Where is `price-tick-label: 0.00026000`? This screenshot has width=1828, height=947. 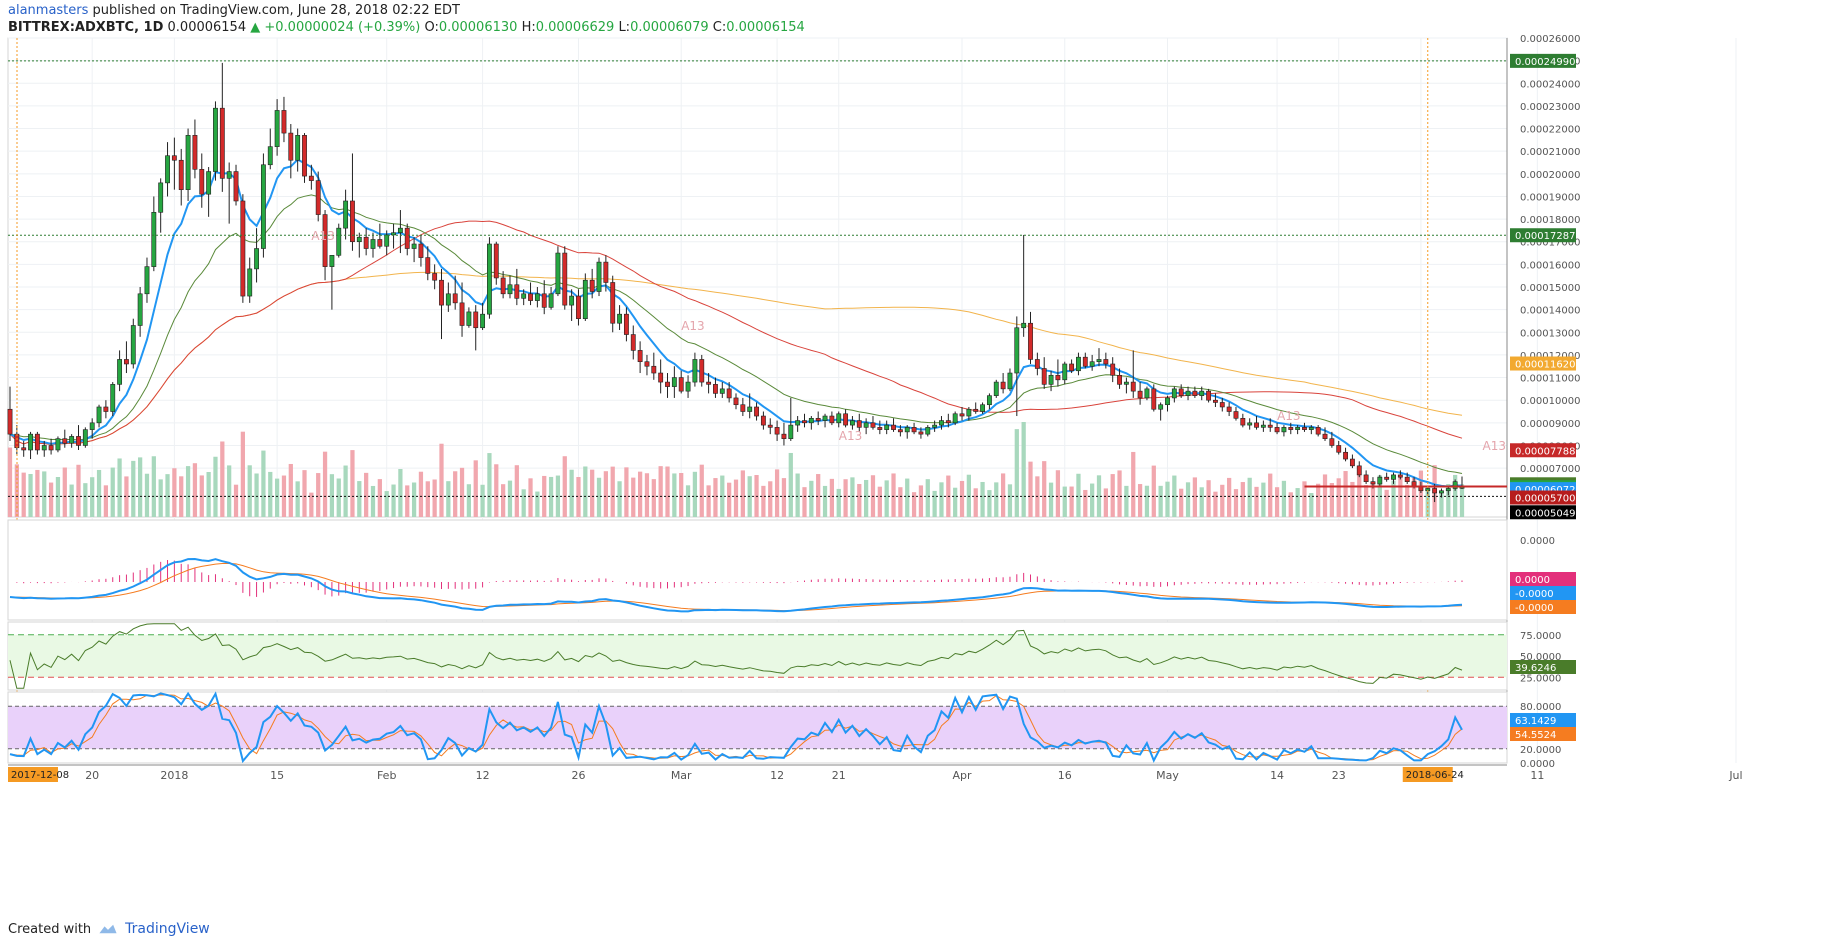
price-tick-label: 0.00026000 is located at coordinates (1550, 39).